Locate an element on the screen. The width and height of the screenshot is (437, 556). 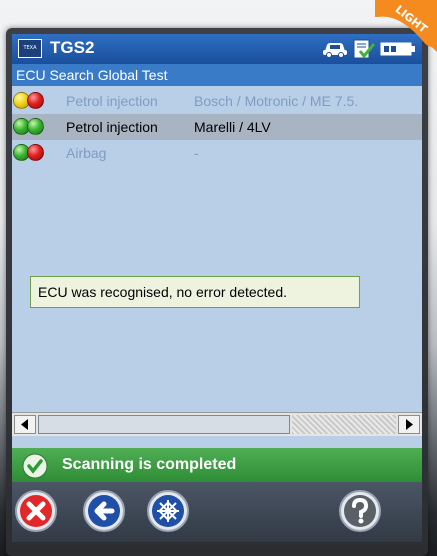
light-badge: LIGHT is located at coordinates (406, 26).